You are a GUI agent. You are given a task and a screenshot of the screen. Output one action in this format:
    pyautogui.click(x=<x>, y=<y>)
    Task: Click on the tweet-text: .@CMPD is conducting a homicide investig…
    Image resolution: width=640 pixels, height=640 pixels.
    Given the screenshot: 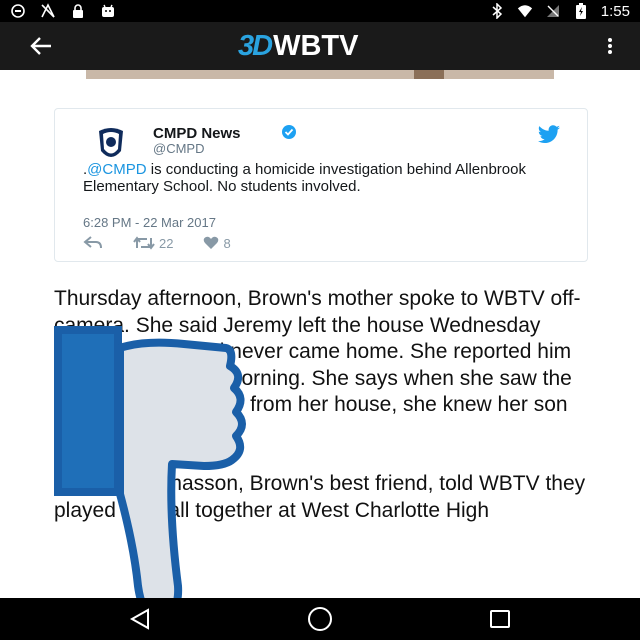 What is the action you would take?
    pyautogui.click(x=304, y=178)
    